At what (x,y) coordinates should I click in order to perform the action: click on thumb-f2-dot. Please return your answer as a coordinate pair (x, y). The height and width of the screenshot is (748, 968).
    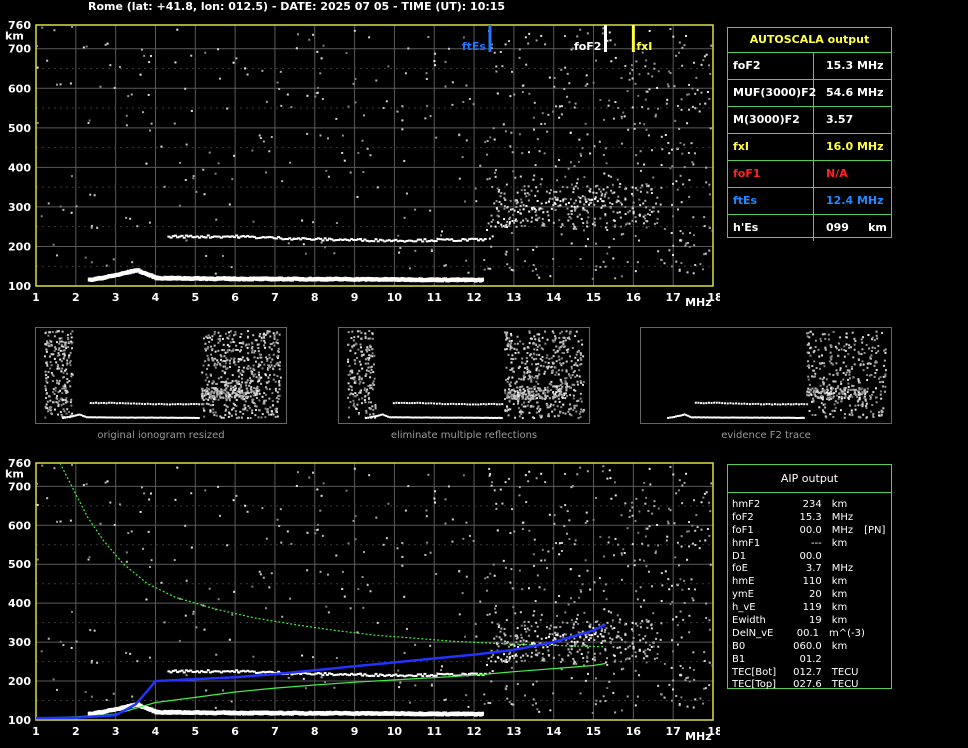
    Looking at the image, I should click on (205, 393).